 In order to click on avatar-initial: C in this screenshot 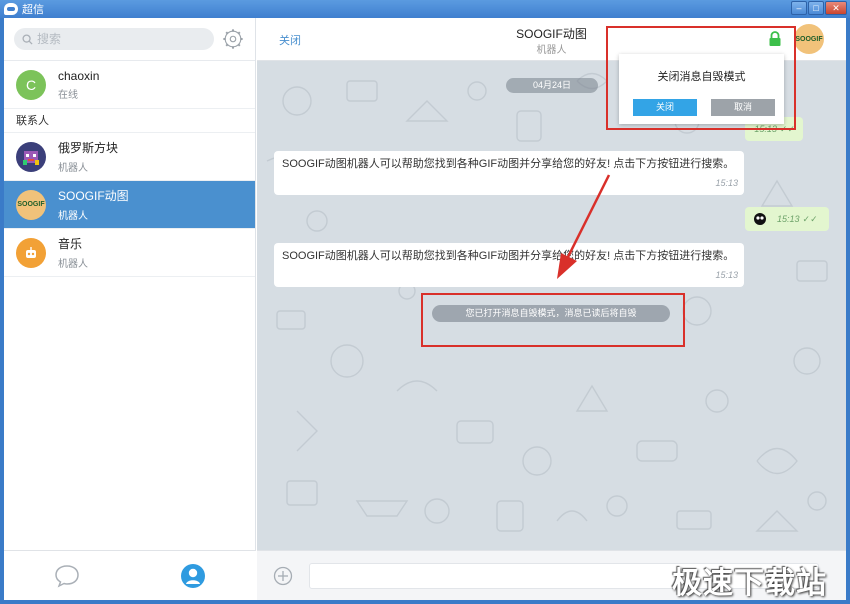, I will do `click(31, 84)`.